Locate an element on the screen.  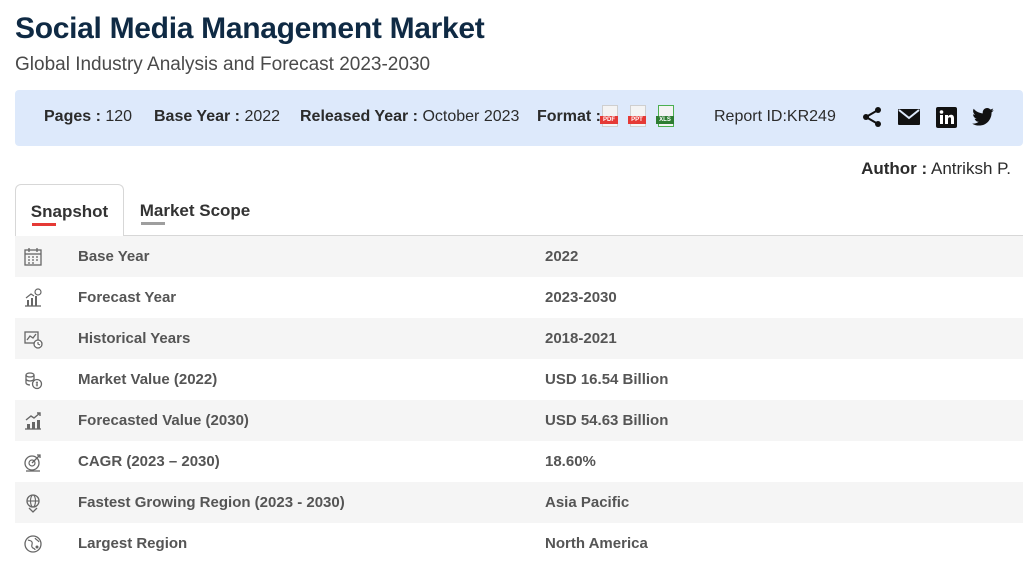
cagr-icon is located at coordinates (33, 462).